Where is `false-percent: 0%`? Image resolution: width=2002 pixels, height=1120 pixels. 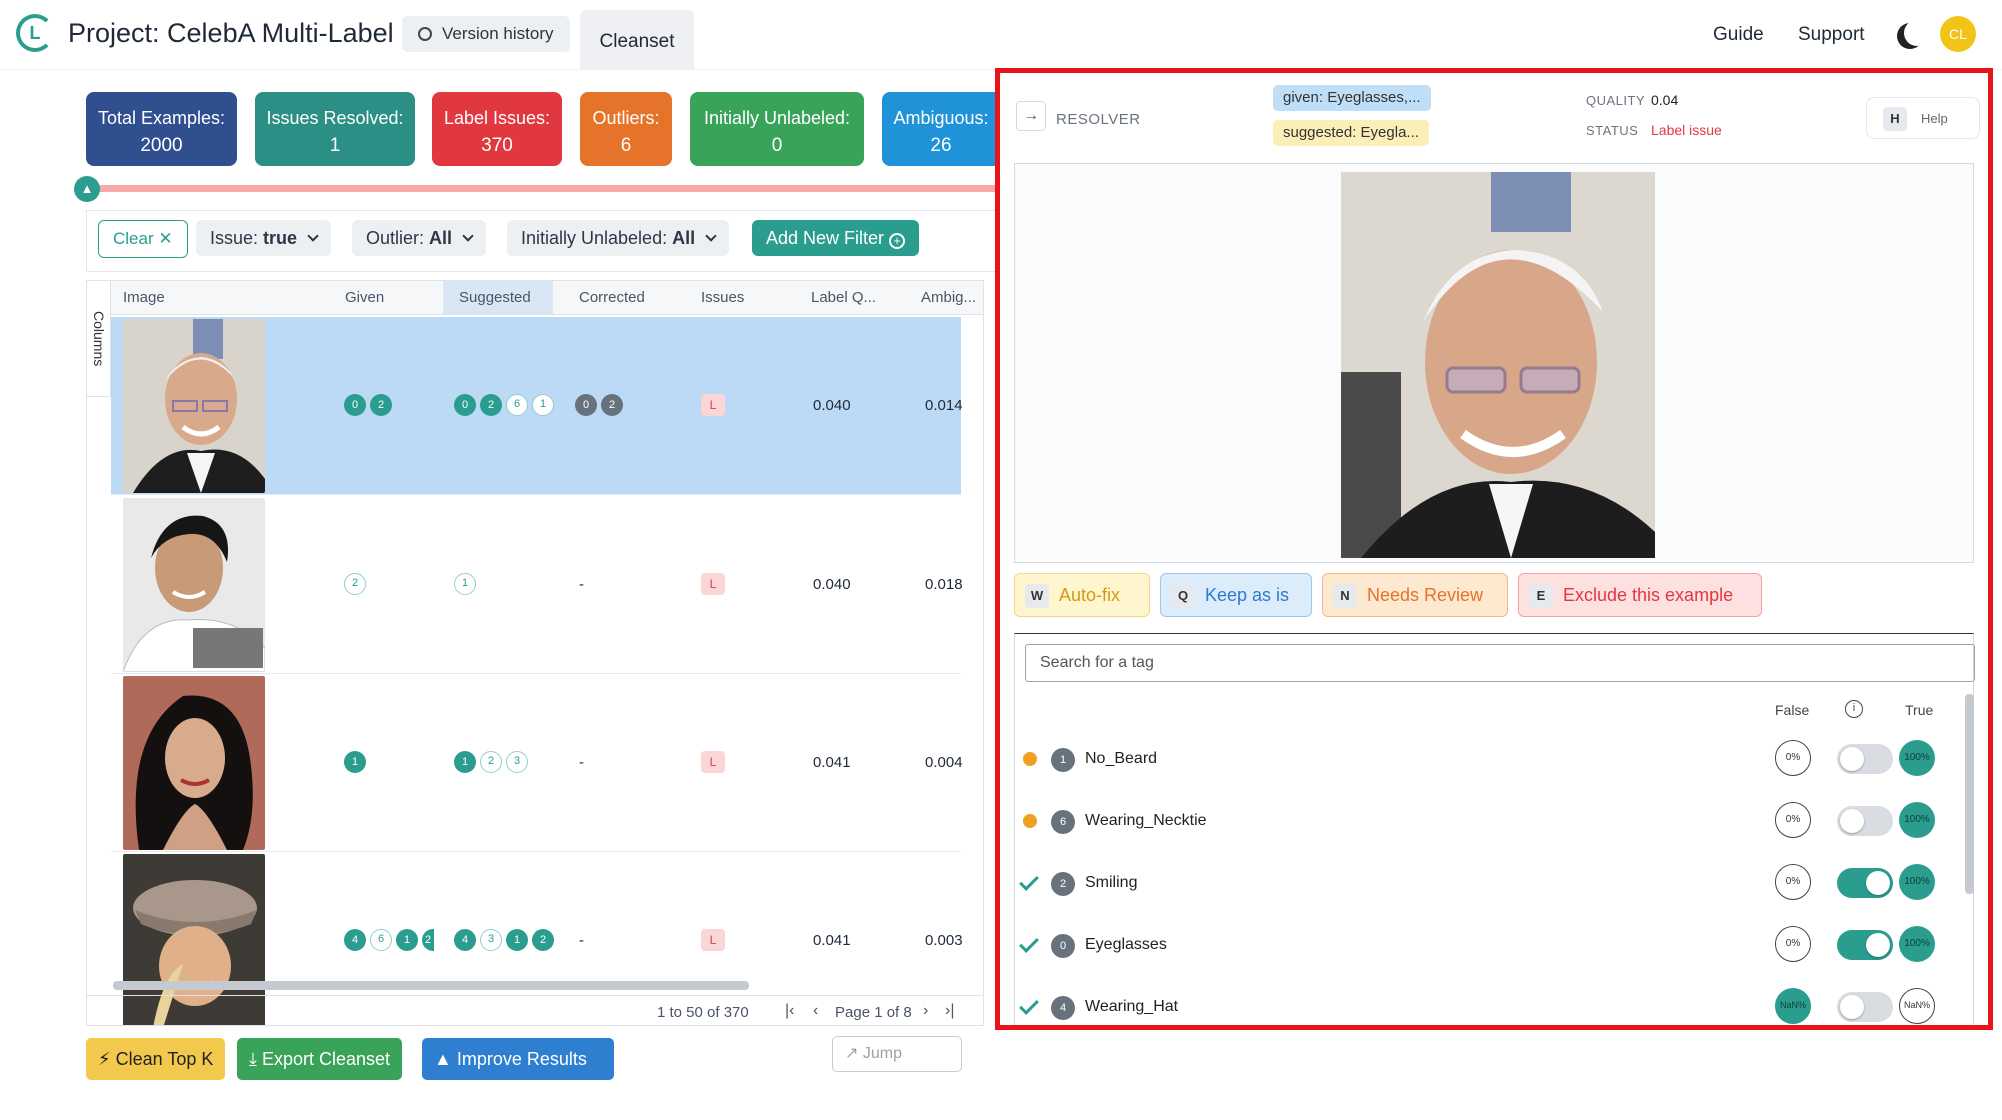 false-percent: 0% is located at coordinates (1793, 882).